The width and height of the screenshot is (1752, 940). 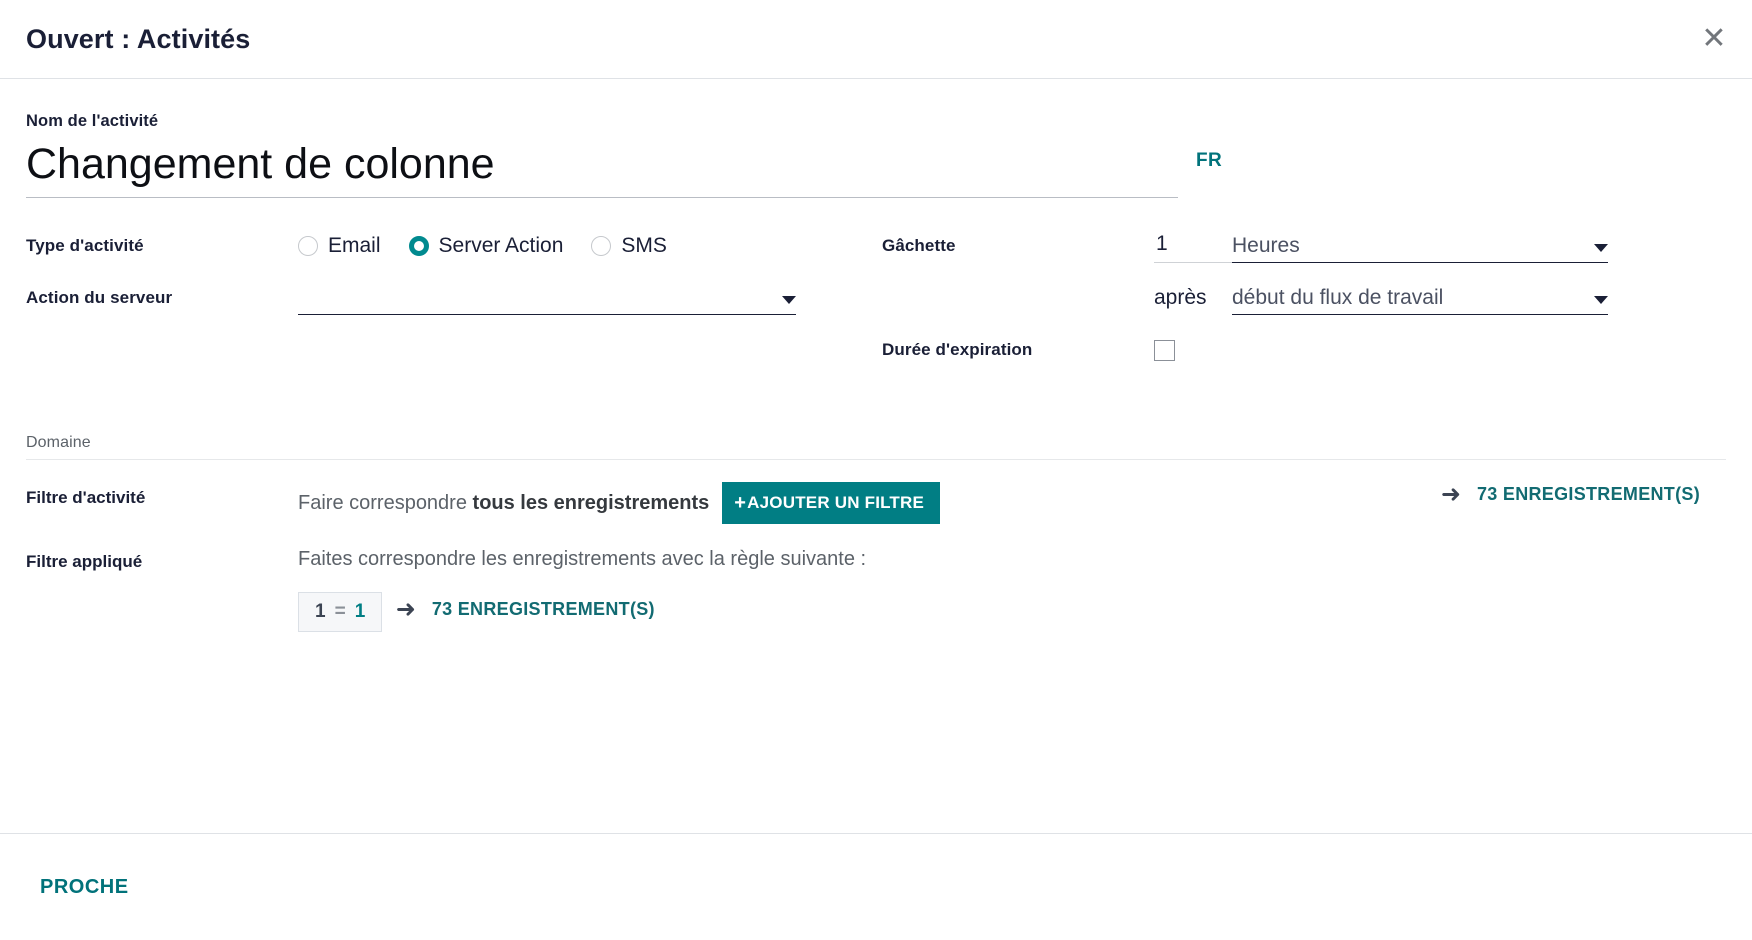 I want to click on expiration-row: Durée d'expiration, so click(x=1277, y=350).